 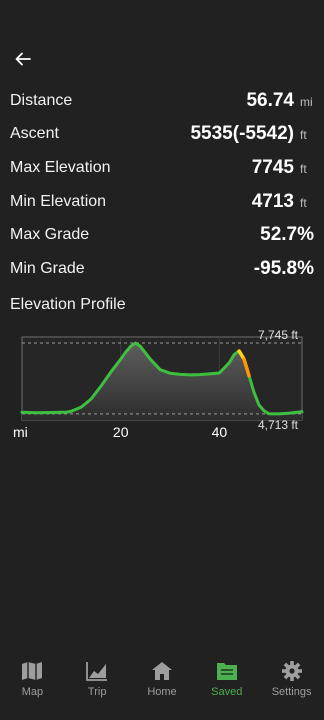 What do you see at coordinates (278, 336) in the screenshot?
I see `max-elevation-label: 7,745 ft` at bounding box center [278, 336].